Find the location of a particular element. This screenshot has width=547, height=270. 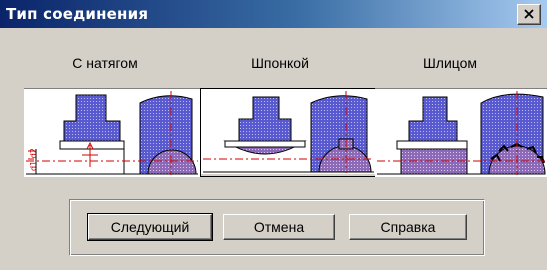

next-button: Следующий is located at coordinates (150, 227).